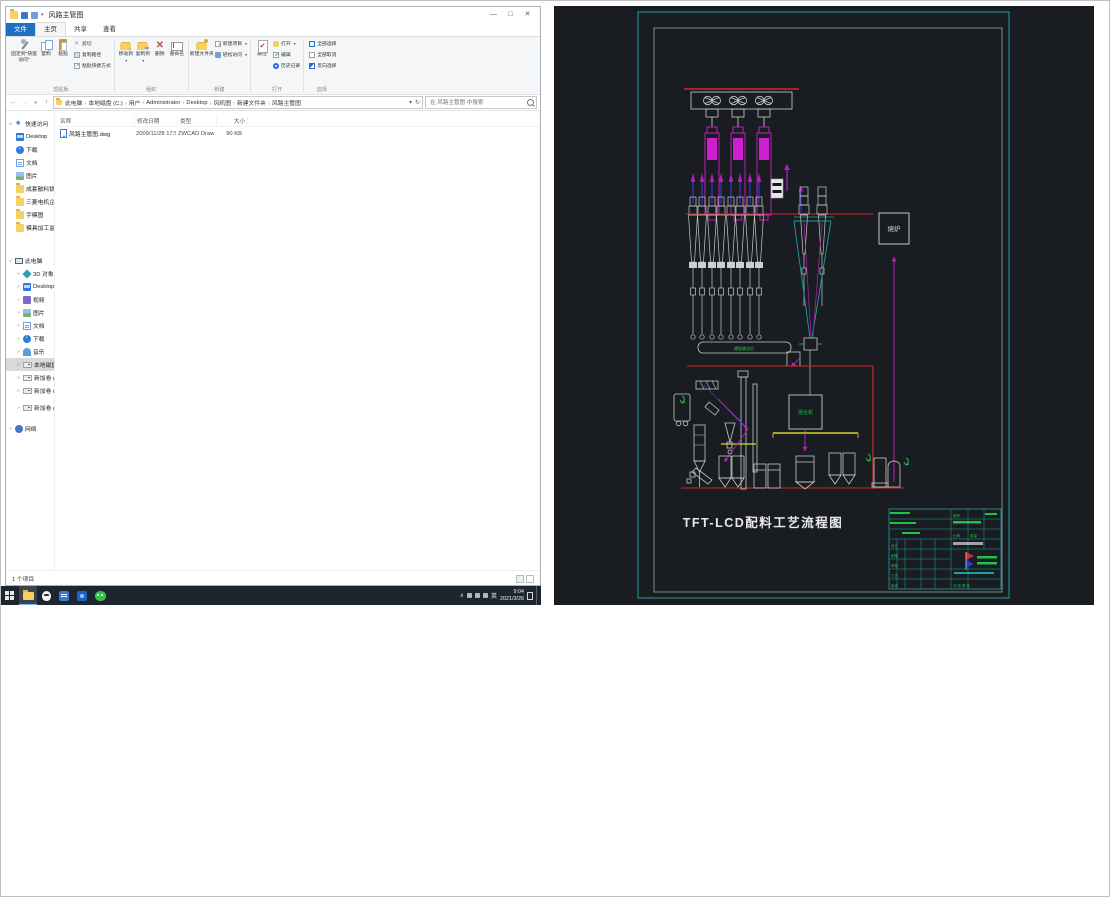  What do you see at coordinates (494, 595) in the screenshot?
I see `language-indicator: 英` at bounding box center [494, 595].